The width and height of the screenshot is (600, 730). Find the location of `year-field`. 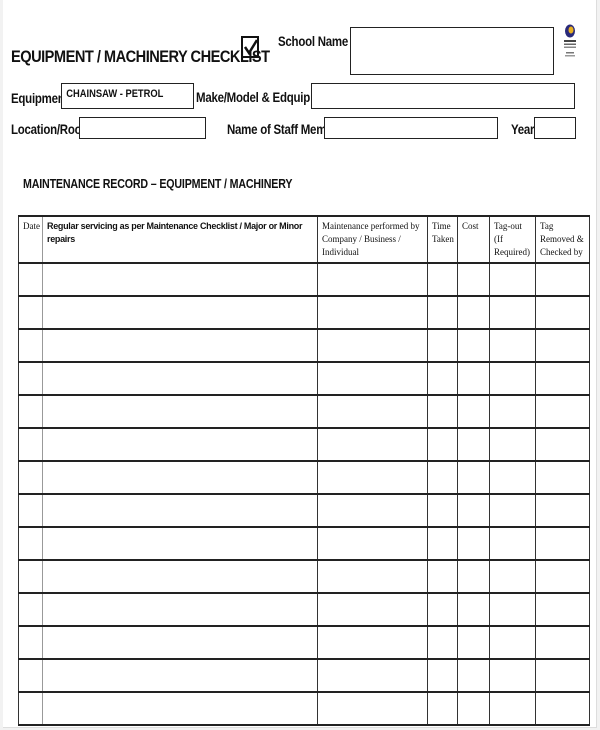

year-field is located at coordinates (555, 128).